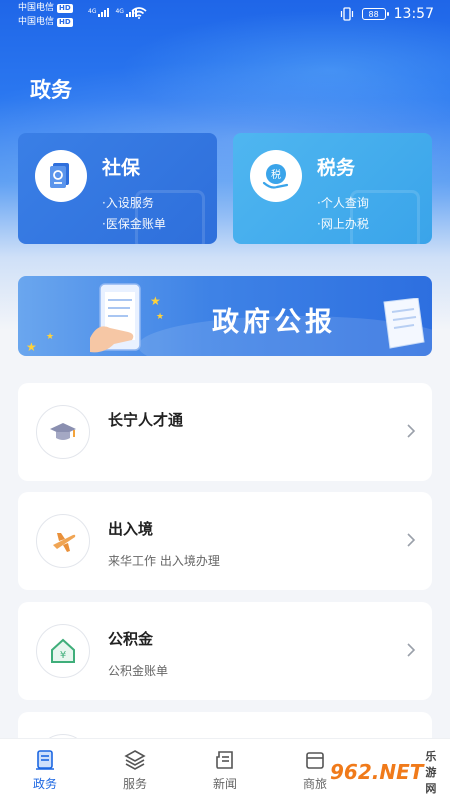 This screenshot has height=800, width=450. What do you see at coordinates (383, 772) in the screenshot?
I see `site-watermark: 962.NET 乐游网` at bounding box center [383, 772].